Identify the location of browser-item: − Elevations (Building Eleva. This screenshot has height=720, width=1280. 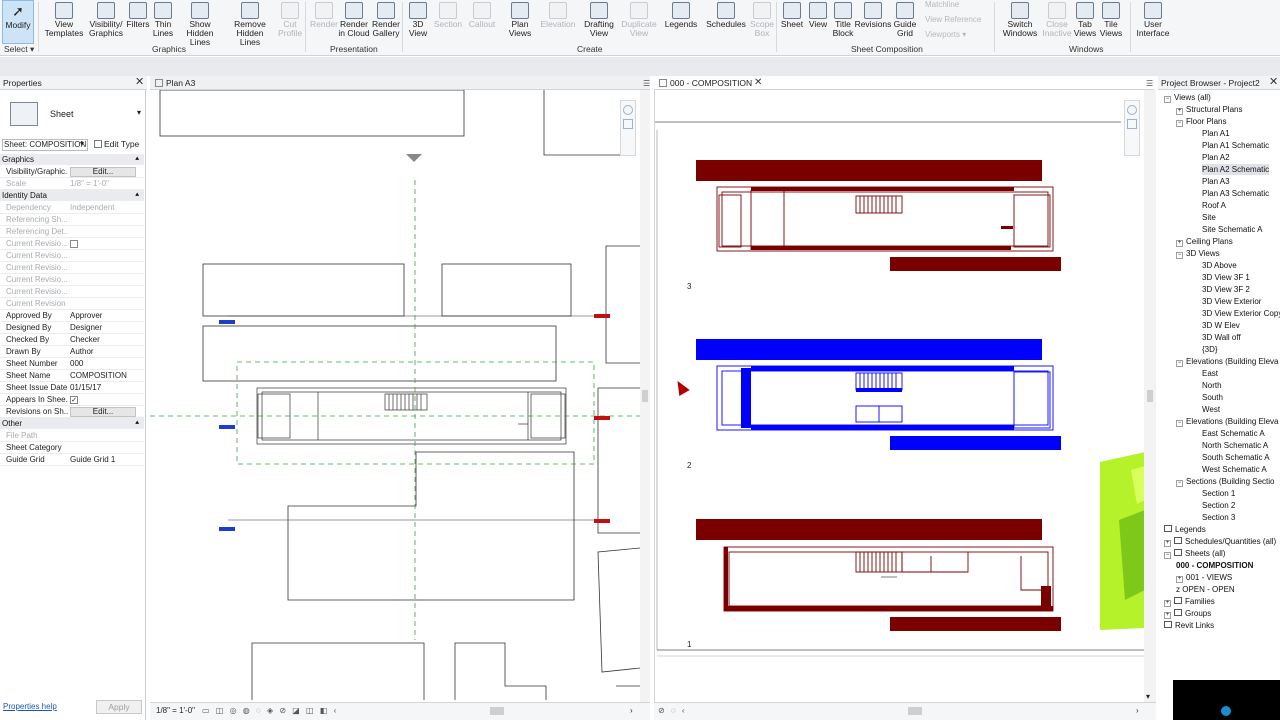
(1227, 421).